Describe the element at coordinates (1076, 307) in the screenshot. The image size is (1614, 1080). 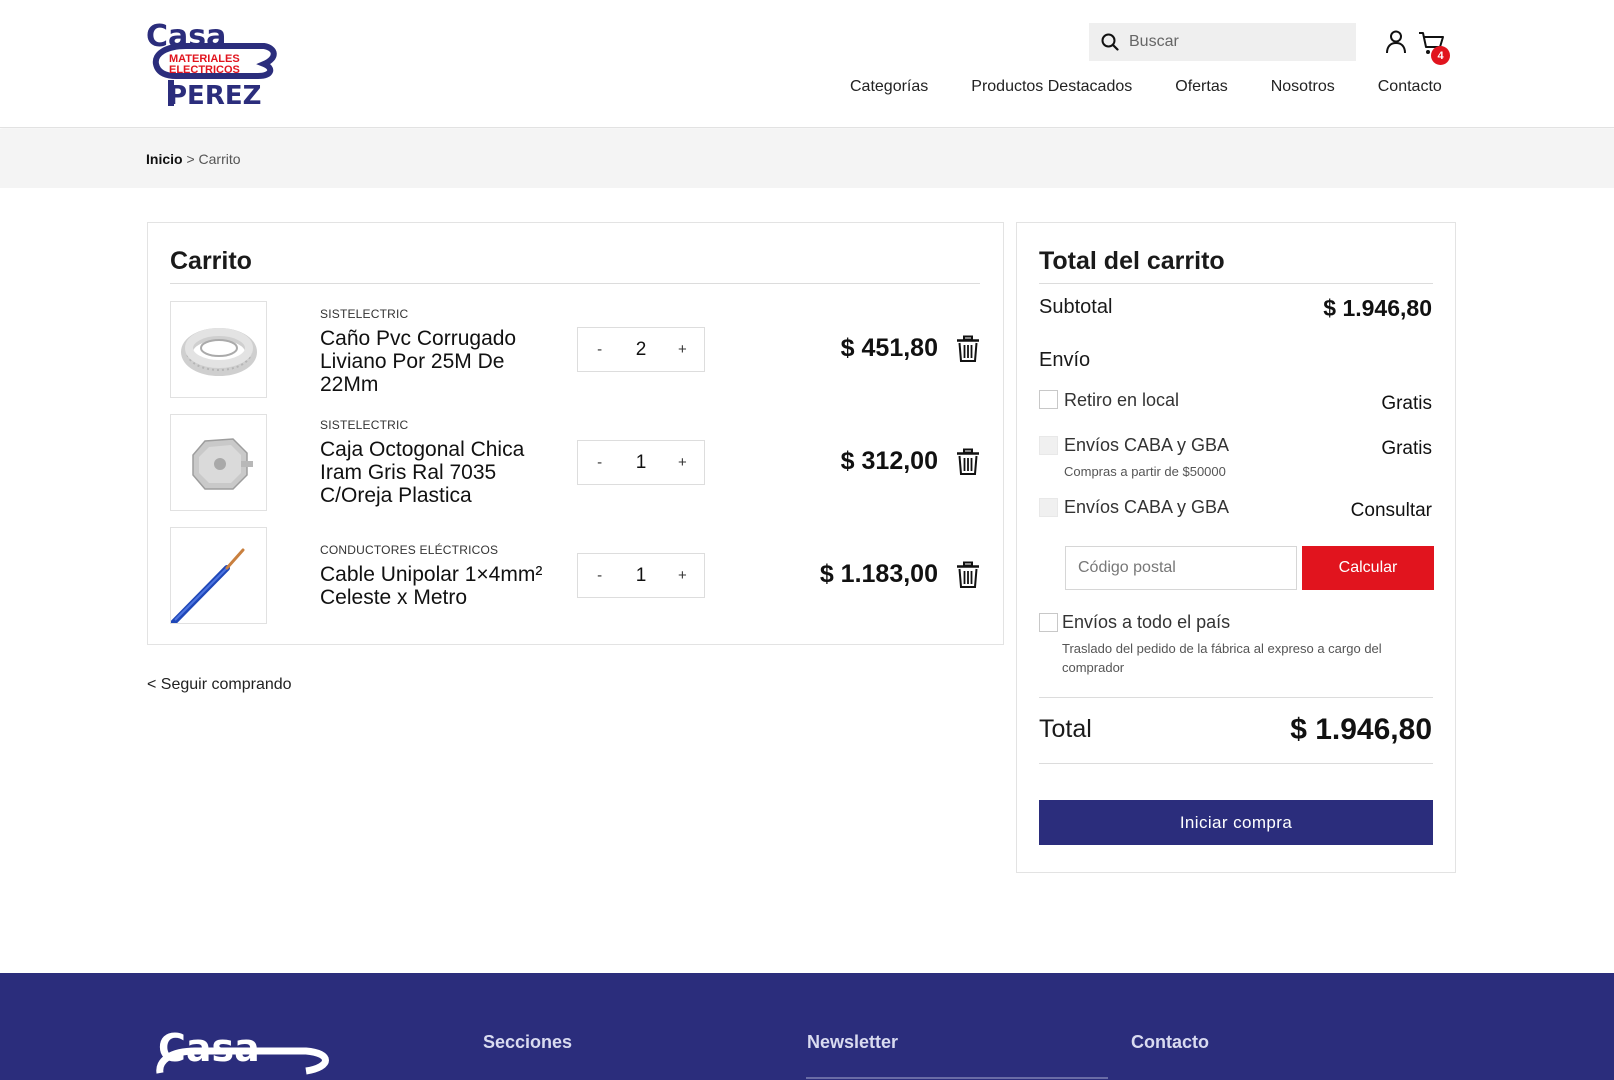
I see `subtotal-label: Subtotal` at that location.